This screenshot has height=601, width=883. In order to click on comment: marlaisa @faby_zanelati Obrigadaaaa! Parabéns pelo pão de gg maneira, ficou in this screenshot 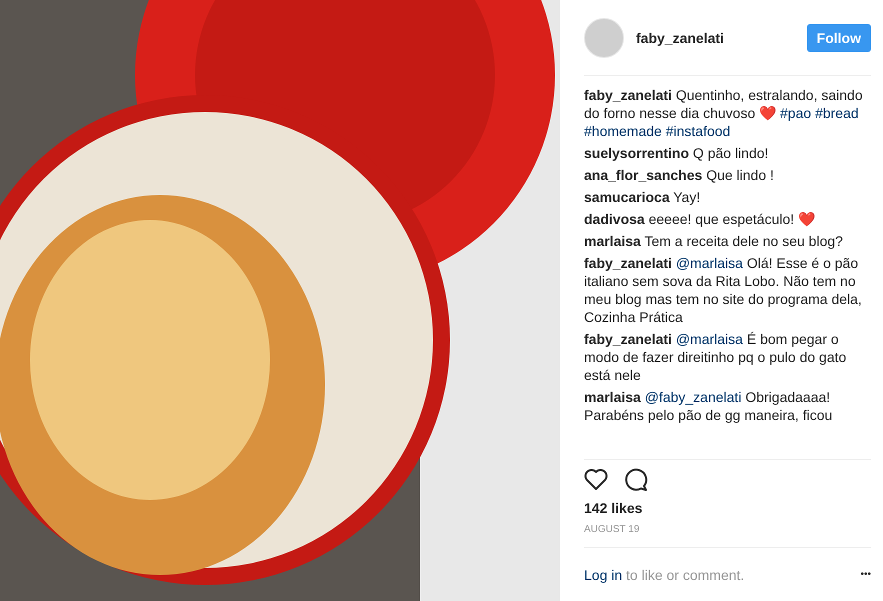, I will do `click(709, 406)`.